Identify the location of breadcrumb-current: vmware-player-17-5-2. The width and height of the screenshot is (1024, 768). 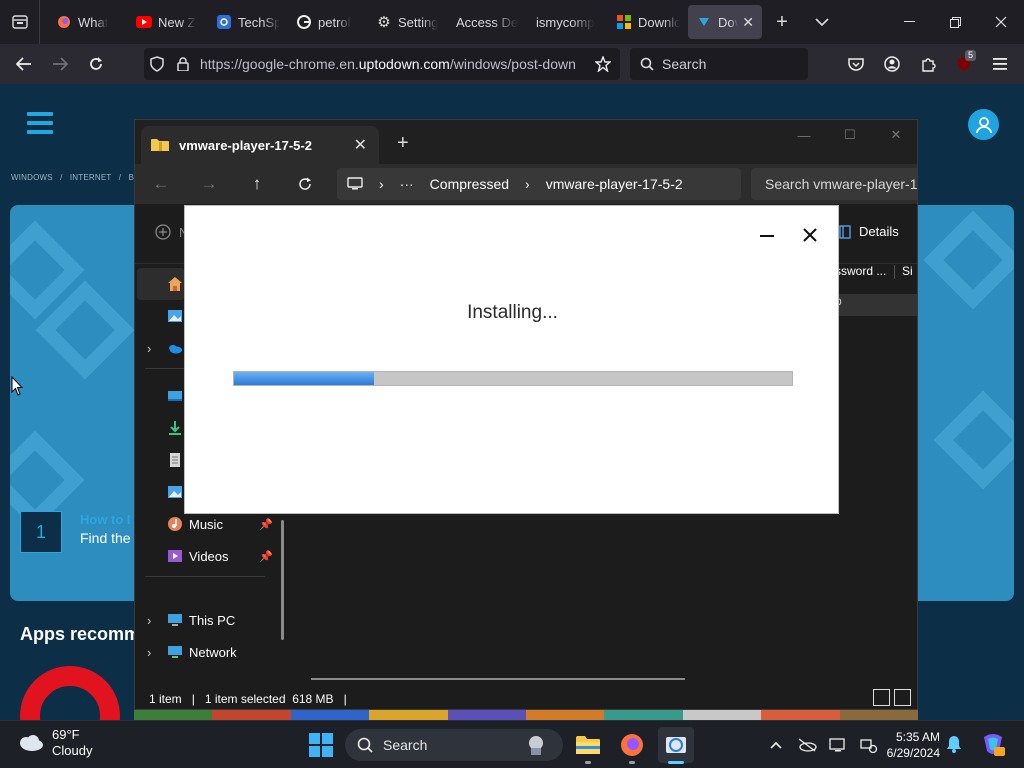
(614, 184).